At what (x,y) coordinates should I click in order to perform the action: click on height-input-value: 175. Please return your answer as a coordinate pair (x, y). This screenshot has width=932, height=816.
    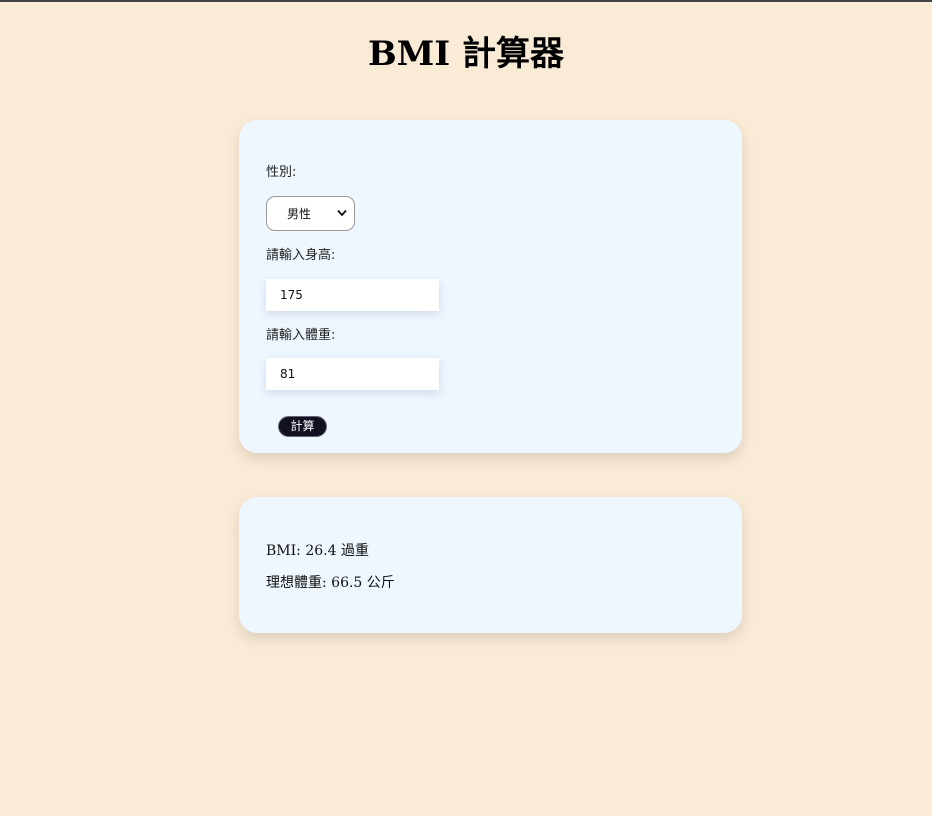
    Looking at the image, I should click on (291, 295).